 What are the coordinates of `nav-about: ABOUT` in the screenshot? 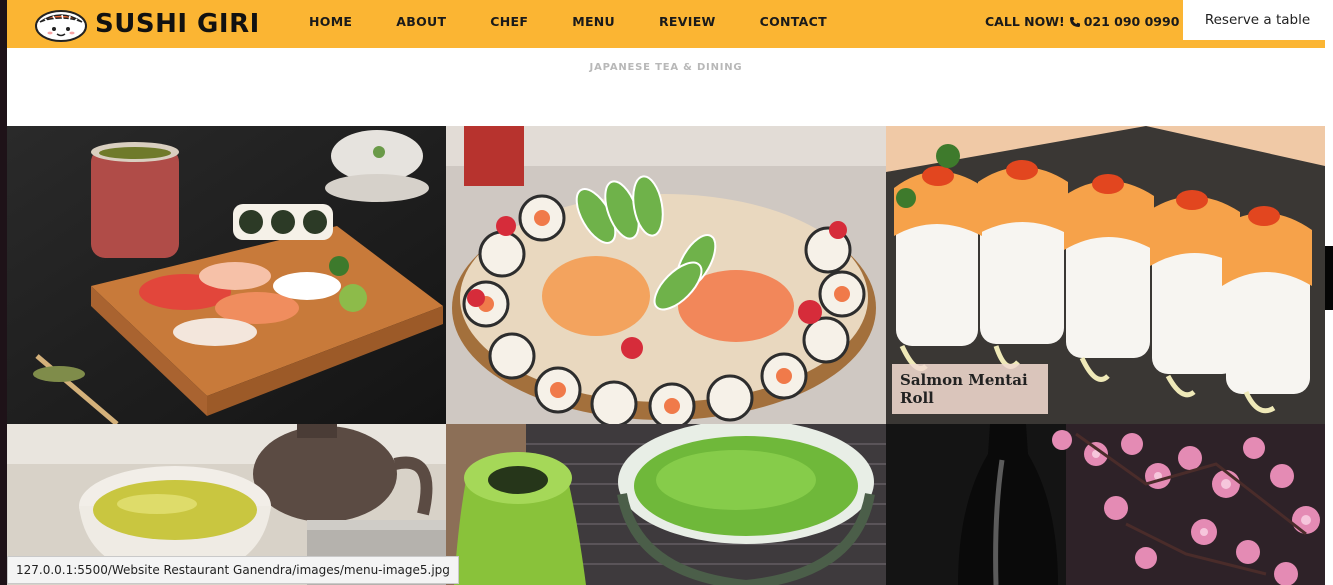 It's located at (421, 21).